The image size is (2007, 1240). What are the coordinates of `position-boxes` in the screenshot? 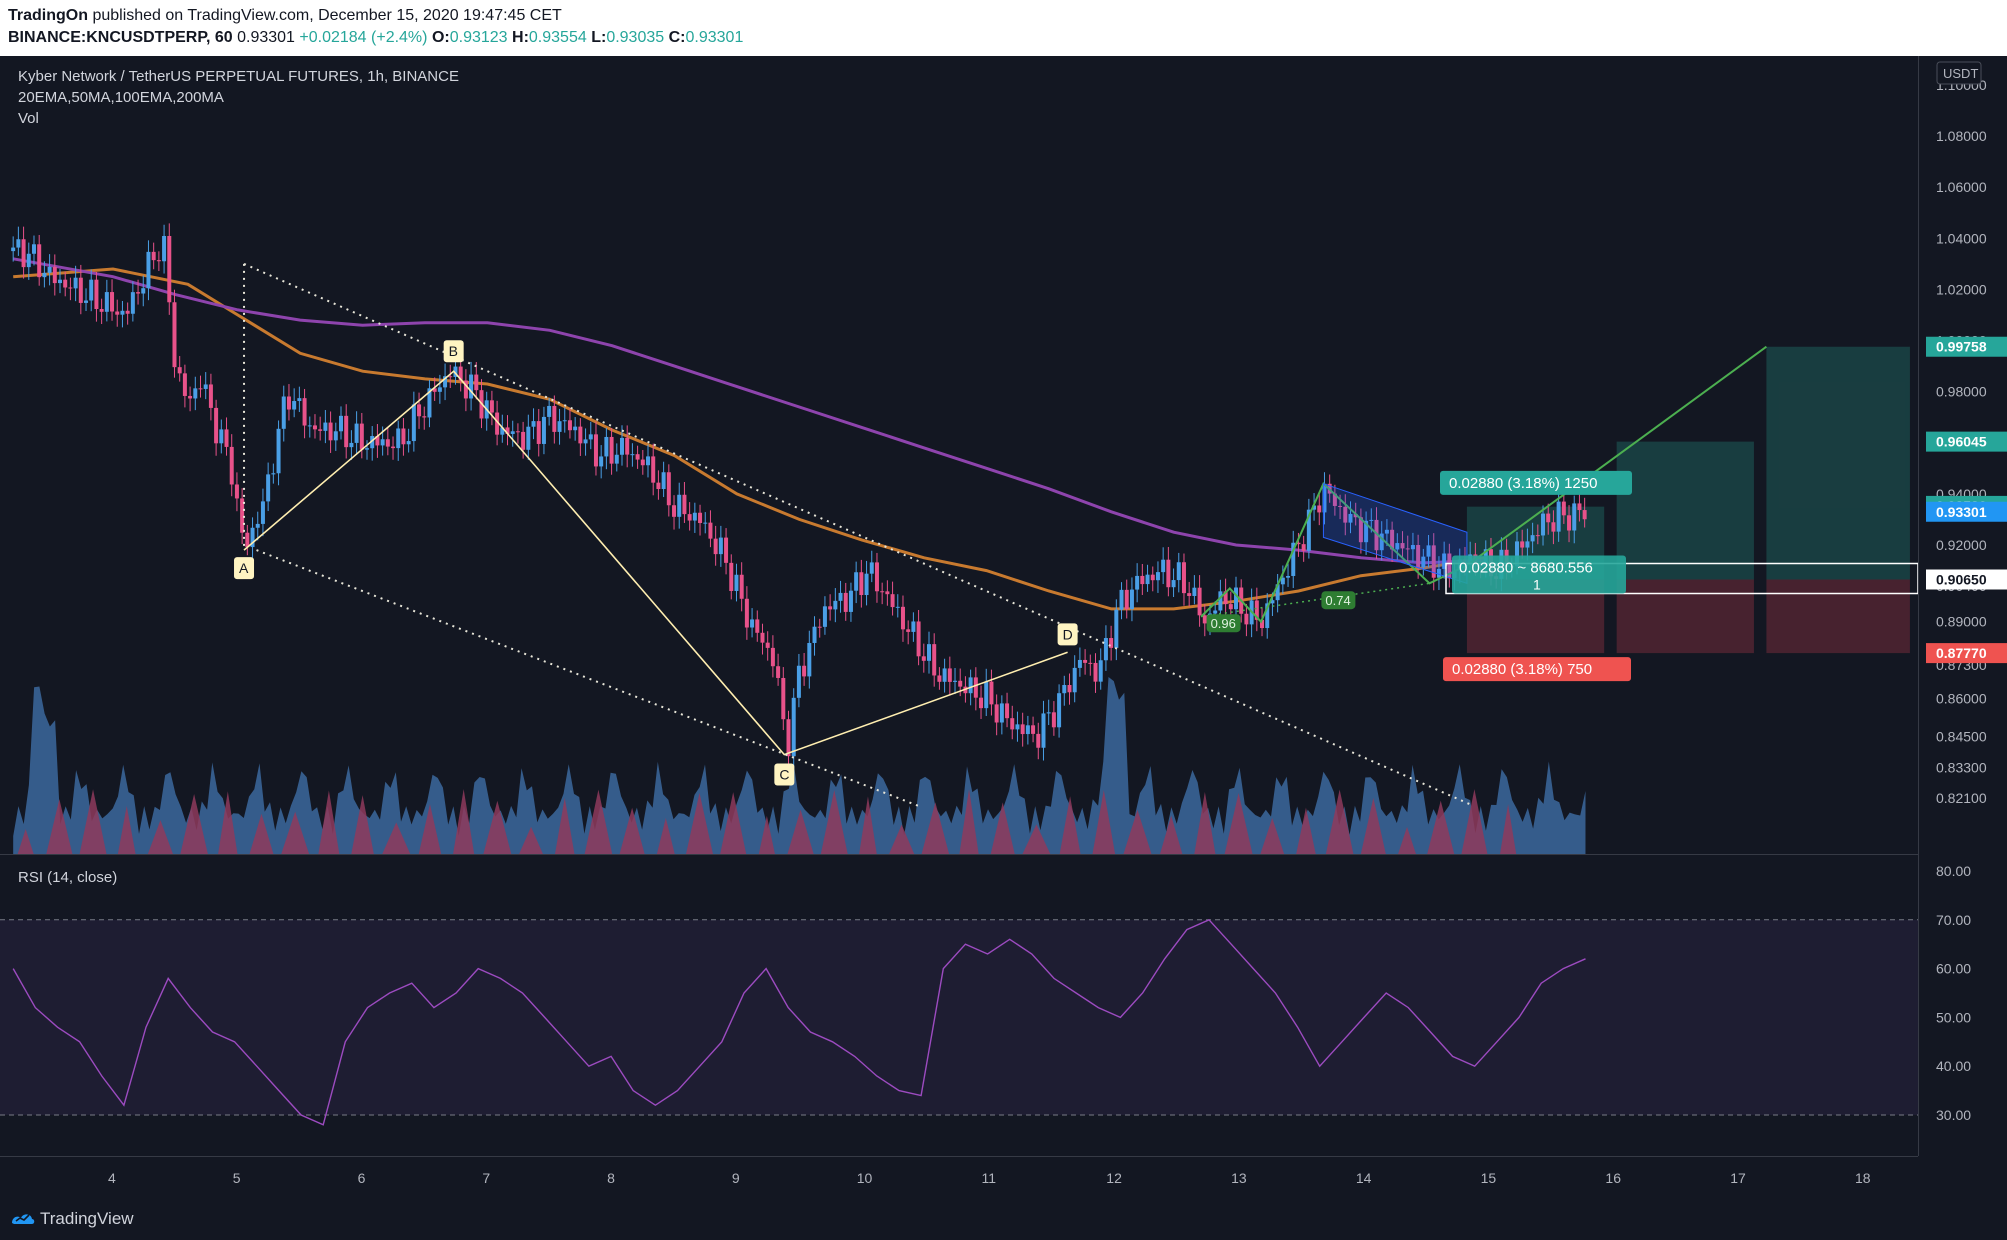 It's located at (1688, 500).